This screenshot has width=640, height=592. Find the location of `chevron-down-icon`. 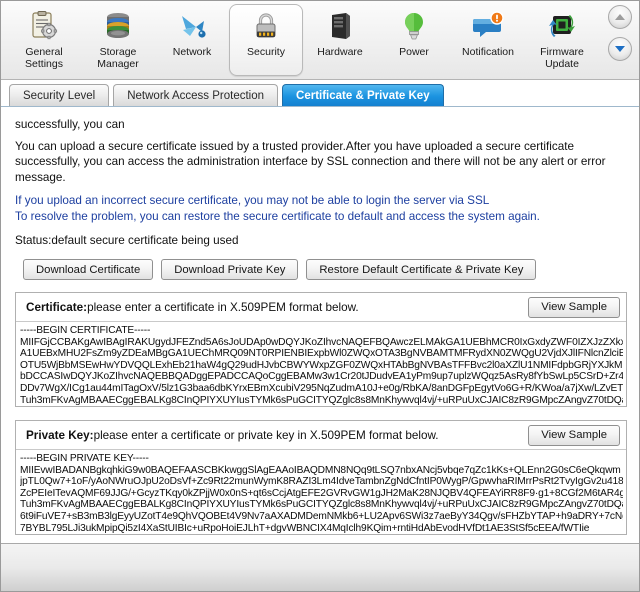

chevron-down-icon is located at coordinates (620, 49).